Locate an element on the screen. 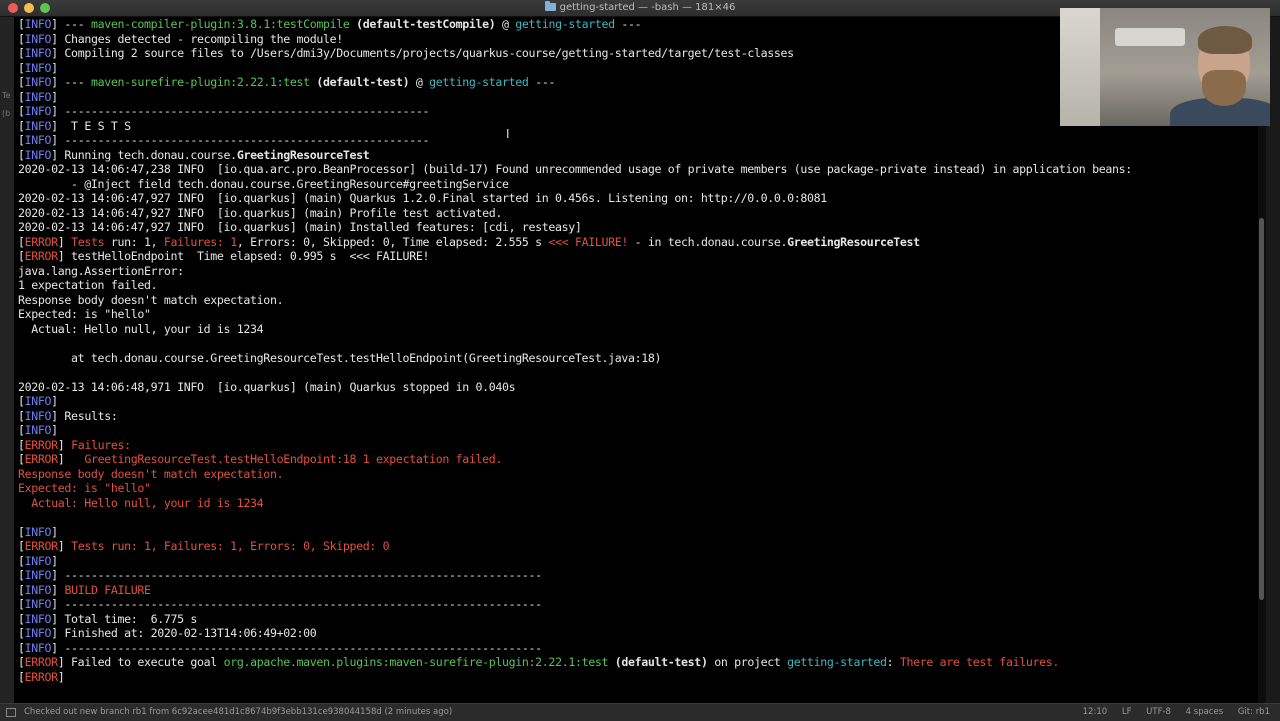  terminal-text-segment: @ is located at coordinates (419, 82).